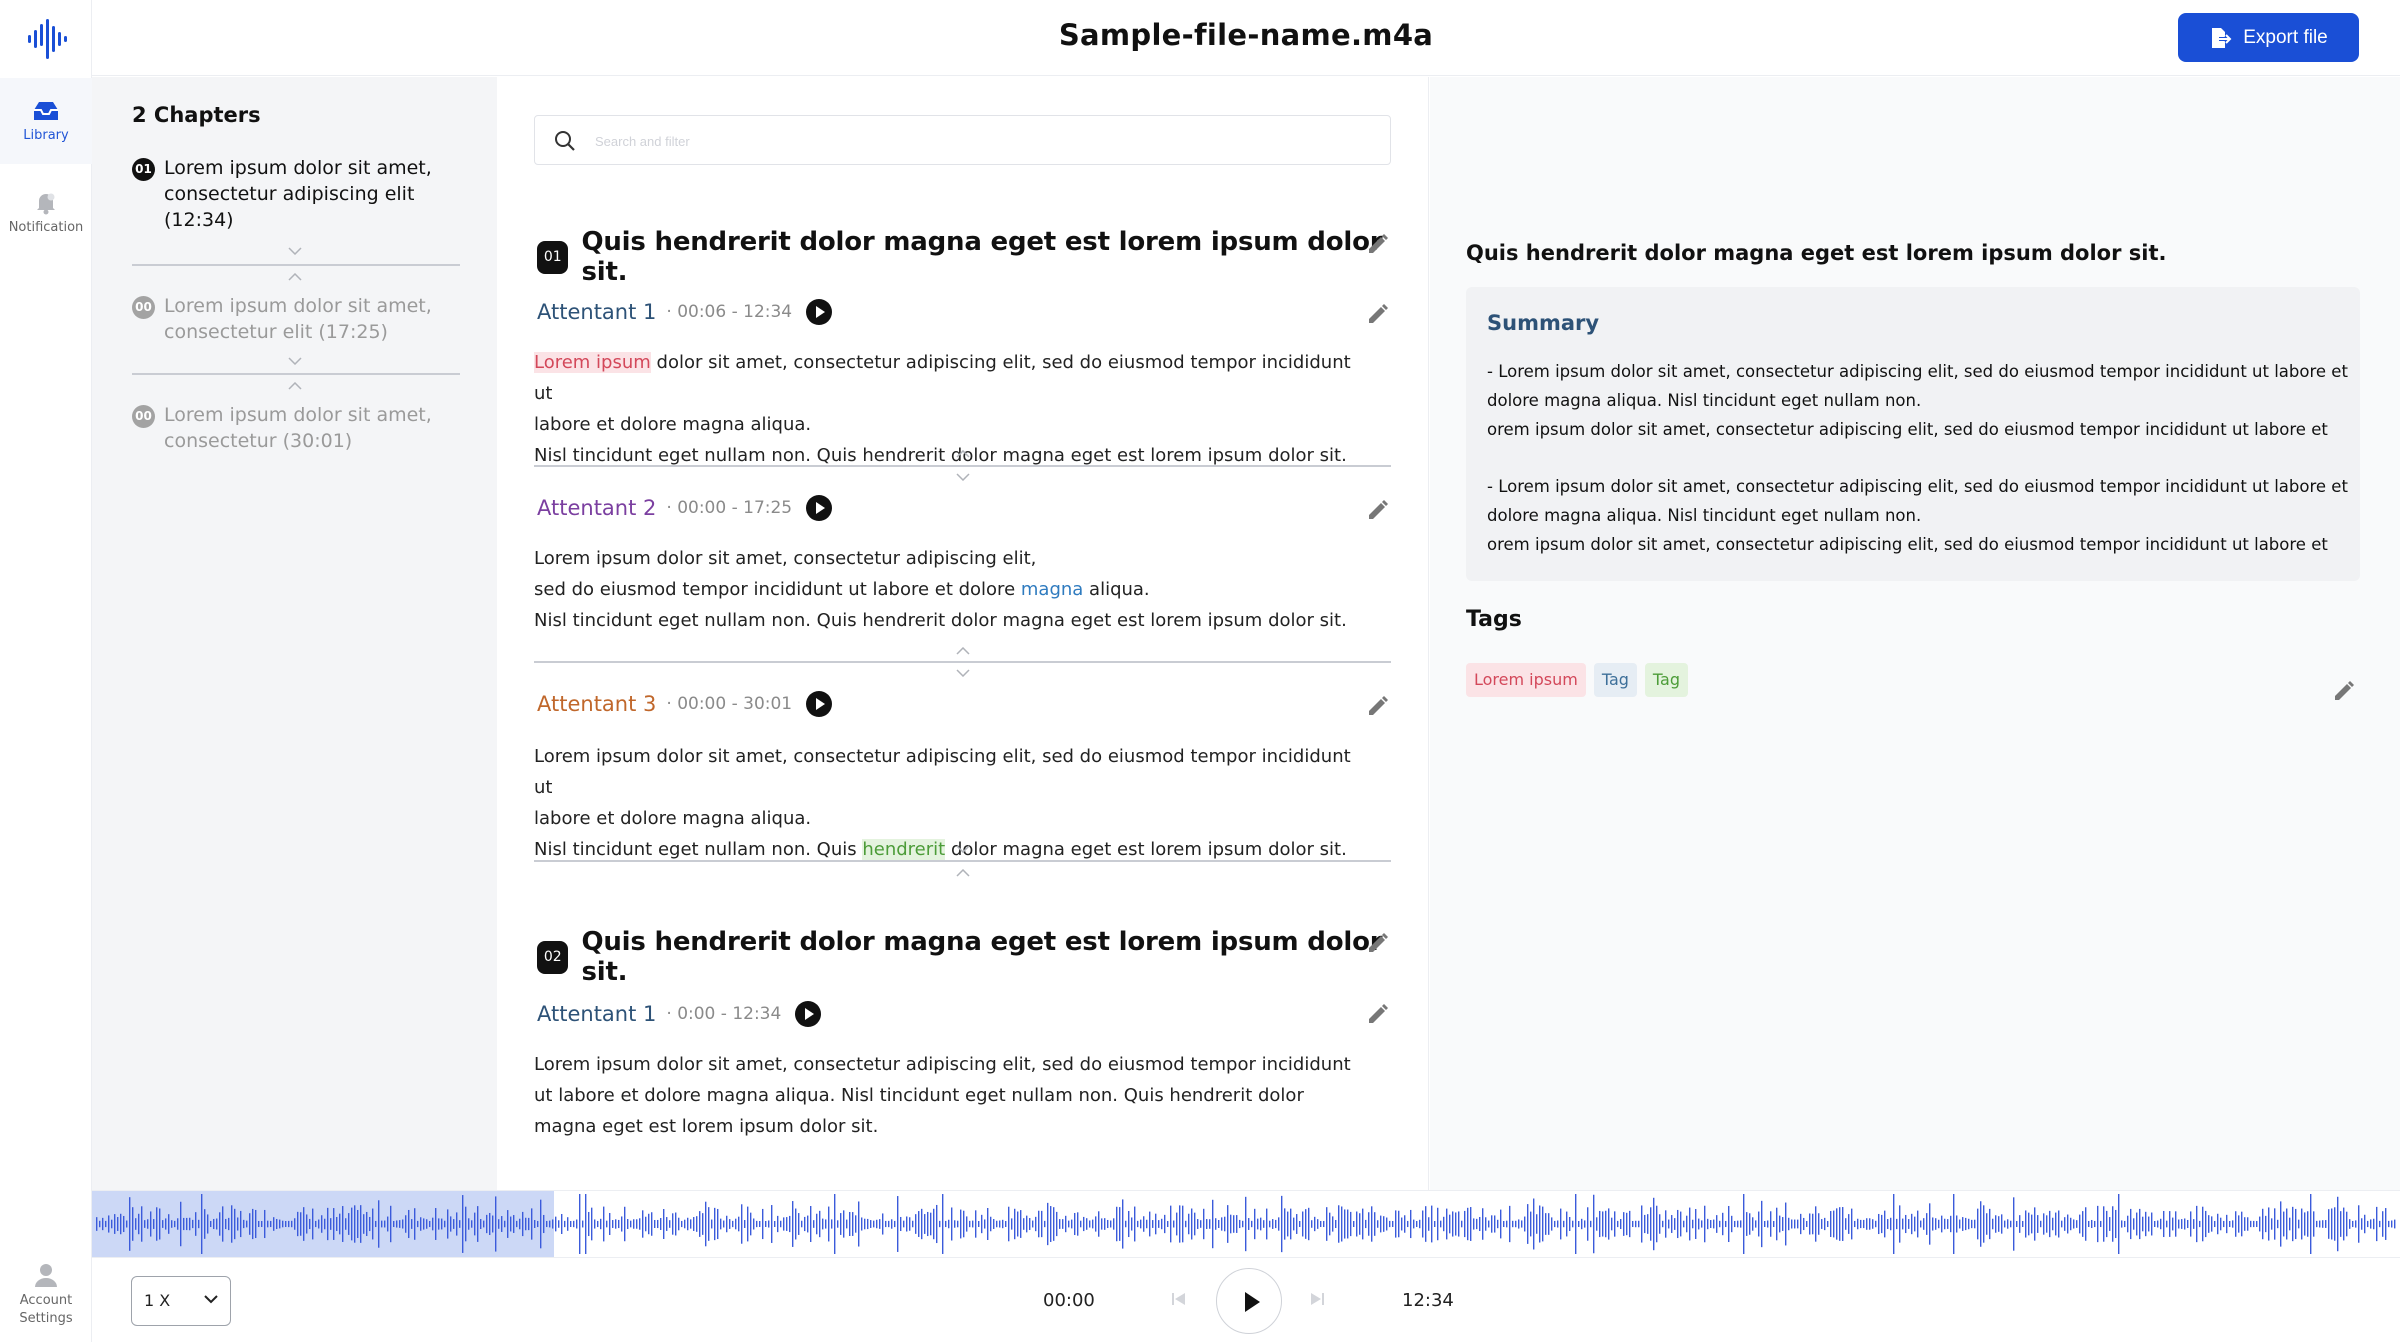 The image size is (2400, 1342). I want to click on summary-label: Summary, so click(1543, 323).